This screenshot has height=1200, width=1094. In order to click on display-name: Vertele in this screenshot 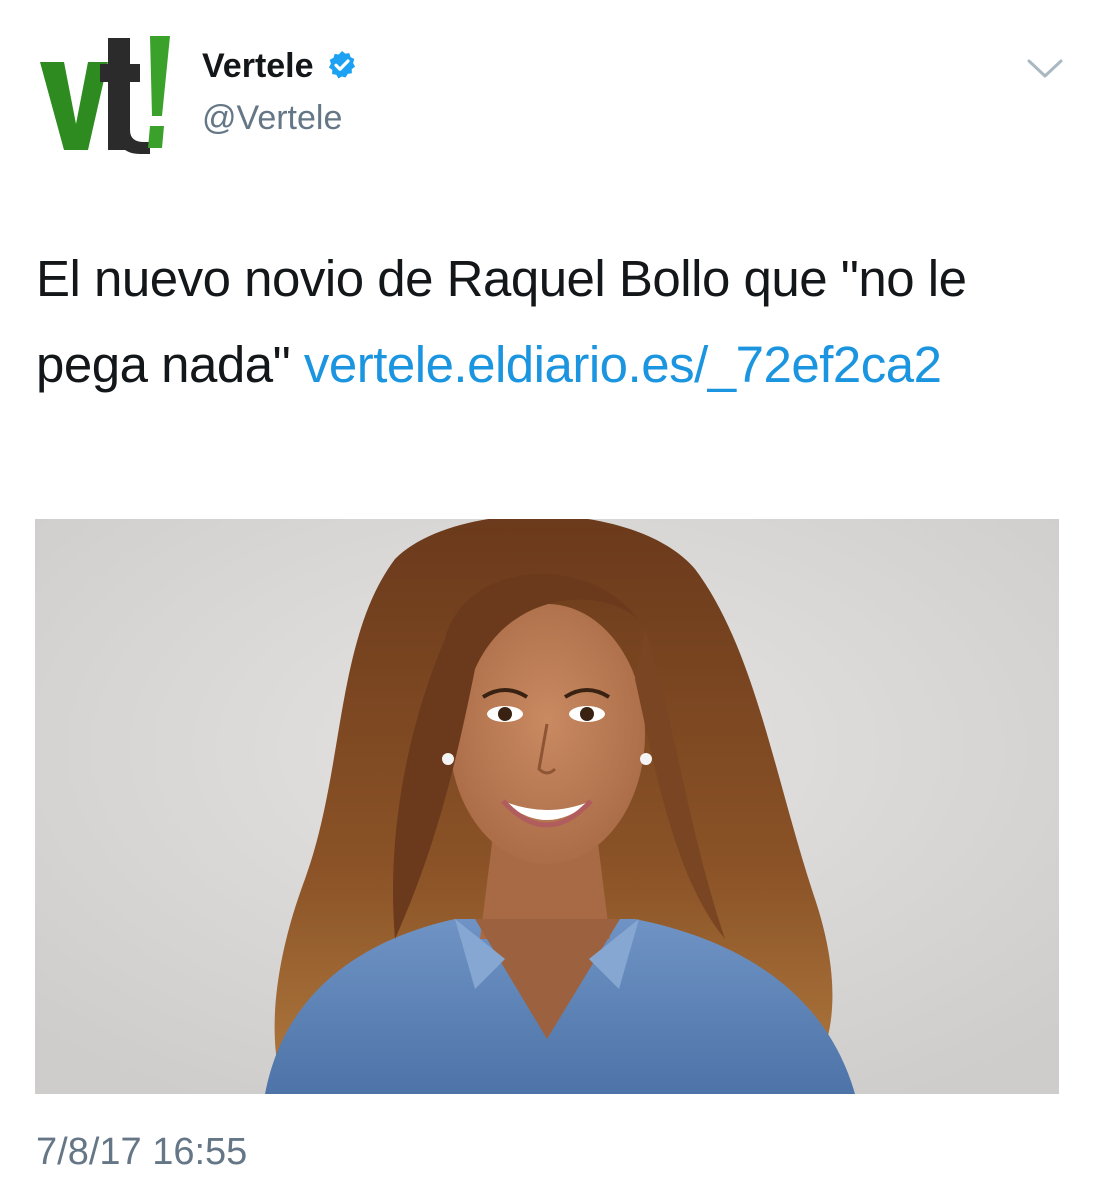, I will do `click(258, 66)`.